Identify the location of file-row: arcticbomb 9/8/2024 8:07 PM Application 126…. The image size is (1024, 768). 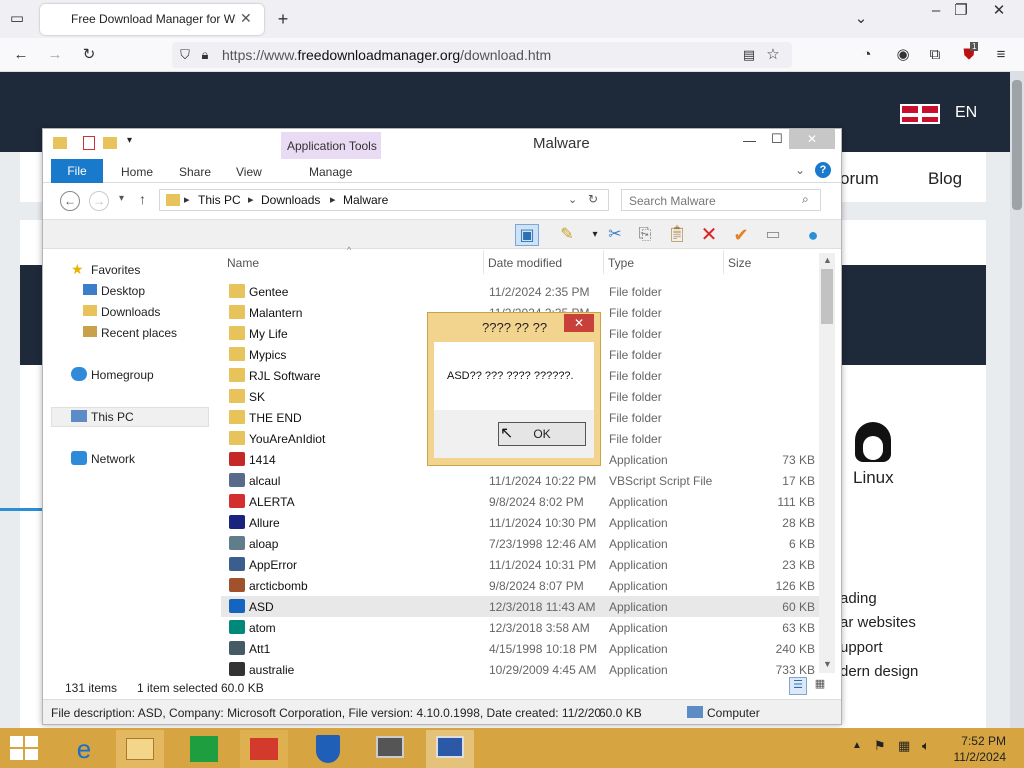
(520, 585).